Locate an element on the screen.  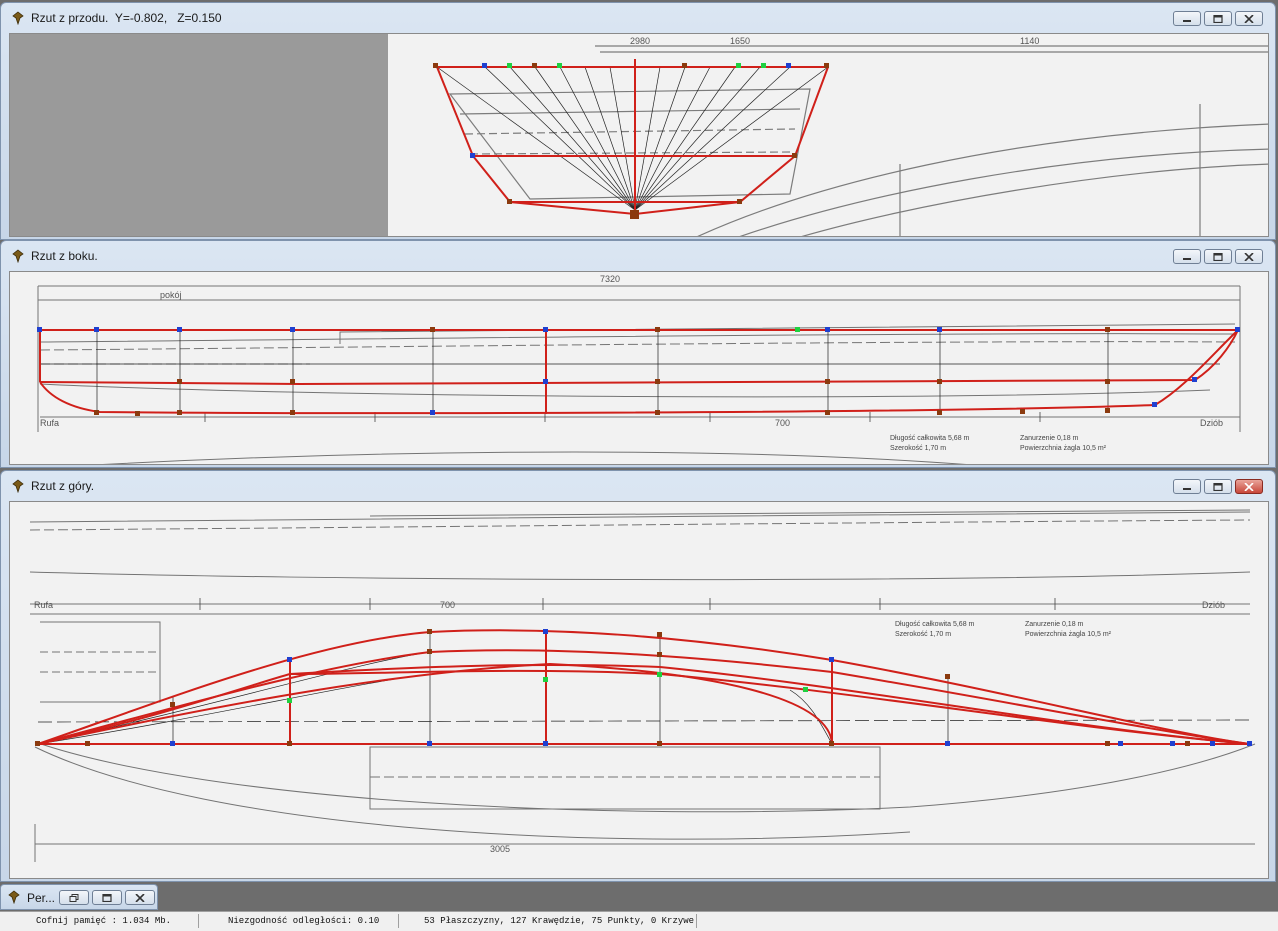
top-legend-line: Powierzchnia żagla 10,5 m² is located at coordinates (1068, 634).